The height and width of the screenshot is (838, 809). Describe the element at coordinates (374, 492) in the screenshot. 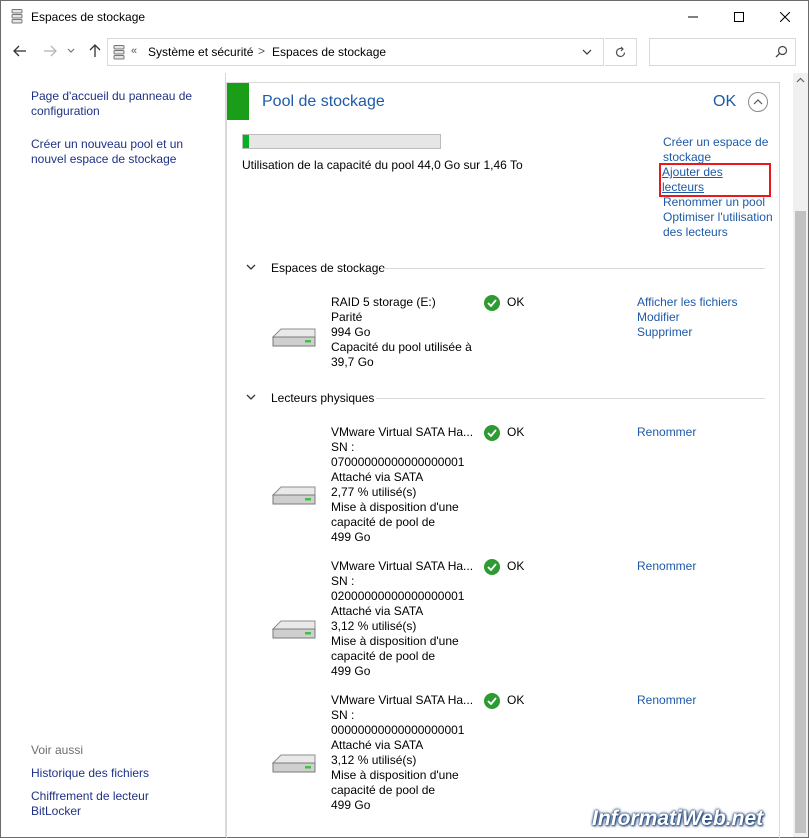

I see `drive-used: 2,77 % utilisé(s)` at that location.